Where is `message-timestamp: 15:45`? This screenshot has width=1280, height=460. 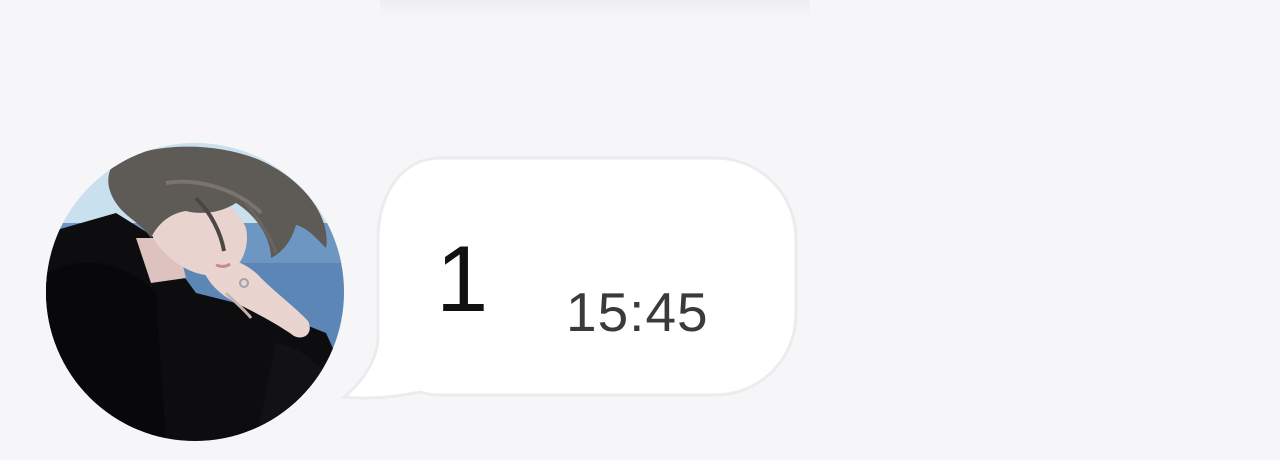 message-timestamp: 15:45 is located at coordinates (637, 312).